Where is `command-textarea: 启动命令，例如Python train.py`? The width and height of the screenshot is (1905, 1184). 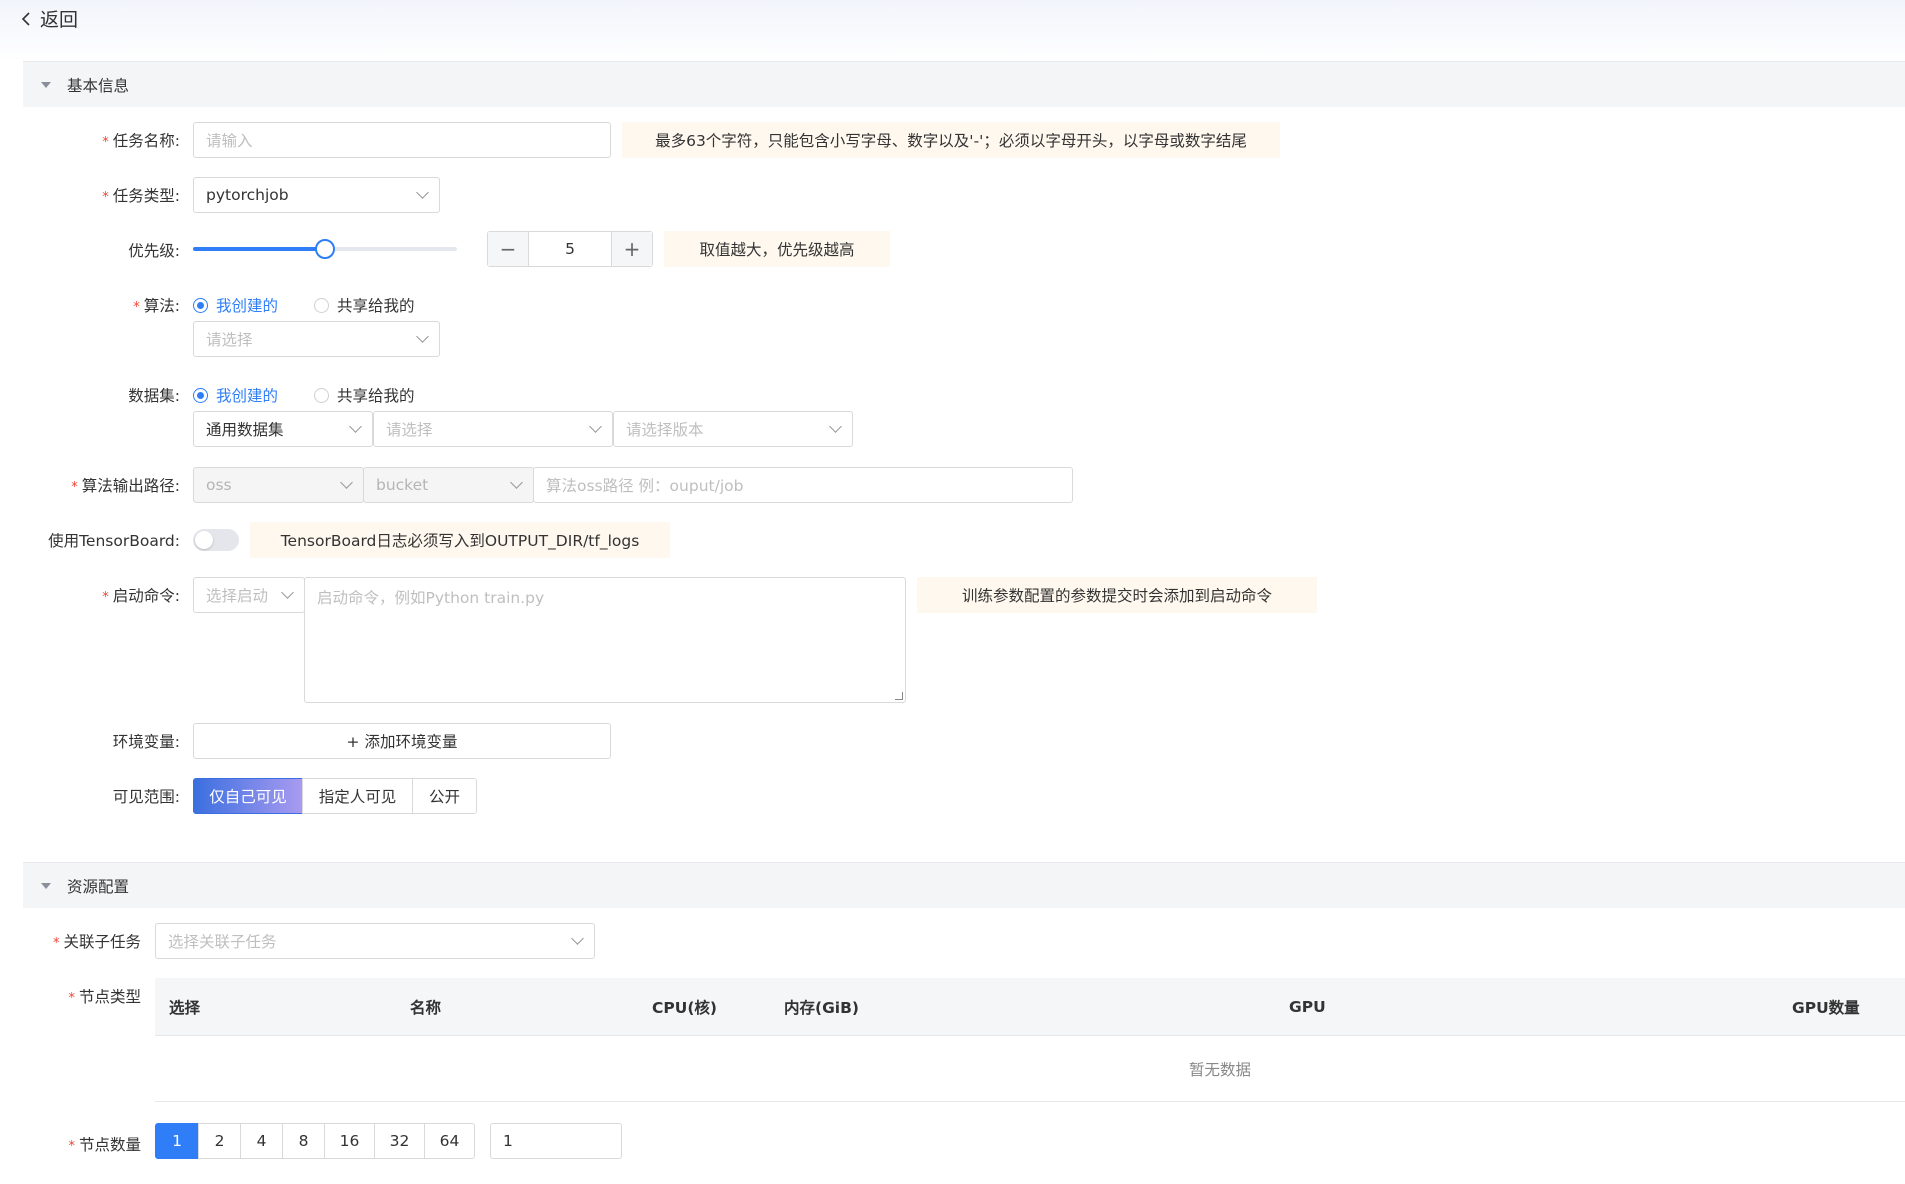 command-textarea: 启动命令，例如Python train.py is located at coordinates (605, 640).